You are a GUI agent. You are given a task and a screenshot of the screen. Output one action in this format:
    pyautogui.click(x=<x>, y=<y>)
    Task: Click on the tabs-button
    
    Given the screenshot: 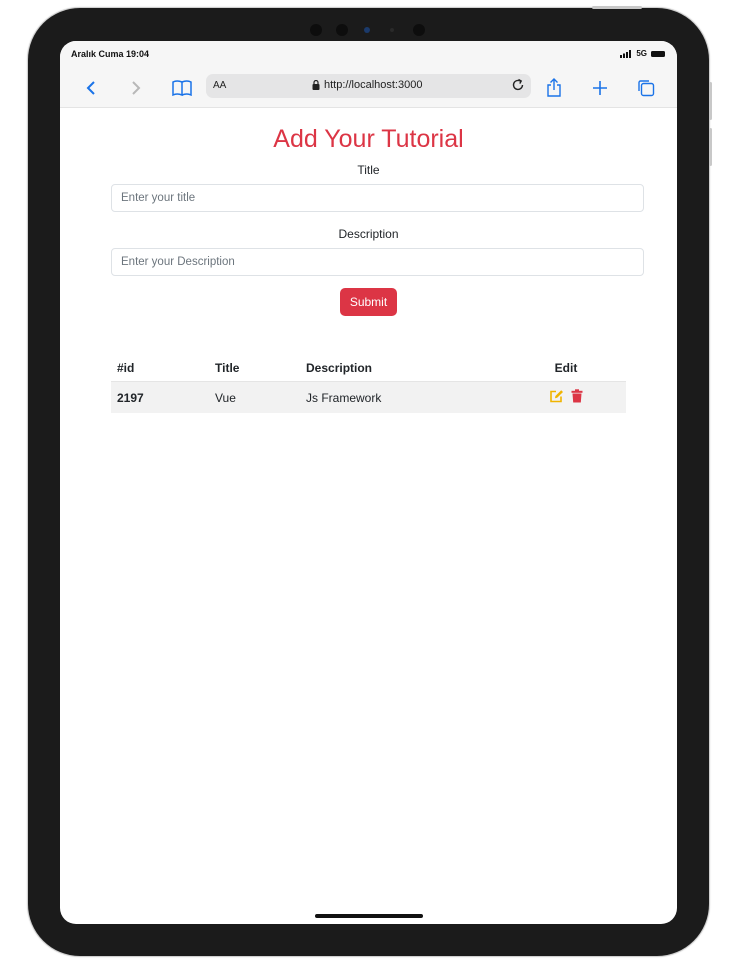 What is the action you would take?
    pyautogui.click(x=646, y=88)
    